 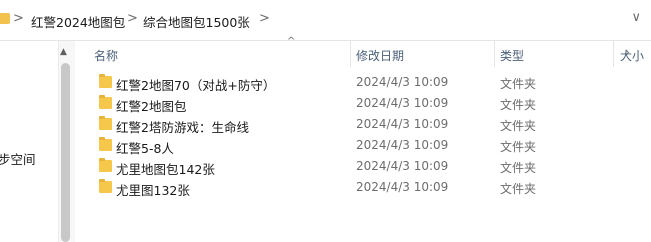 What do you see at coordinates (195, 84) in the screenshot?
I see `file-name: 红警2地图70（对战+防守）` at bounding box center [195, 84].